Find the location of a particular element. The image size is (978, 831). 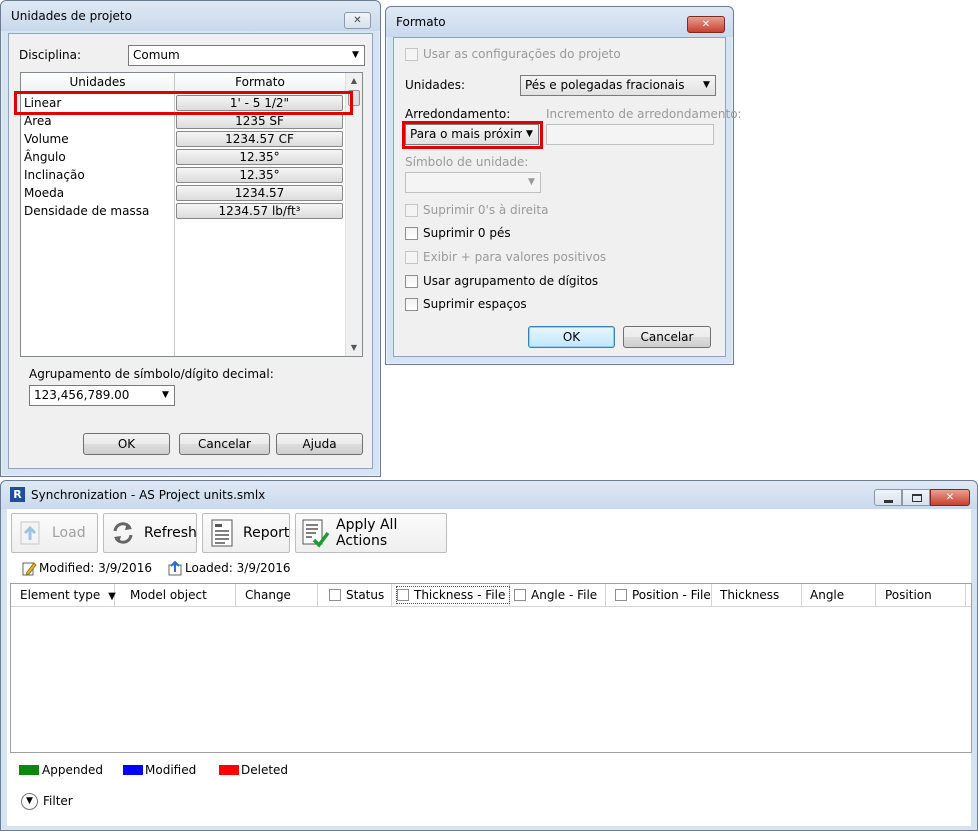

column-header-thickness-file: Thickness - File is located at coordinates (451, 595).